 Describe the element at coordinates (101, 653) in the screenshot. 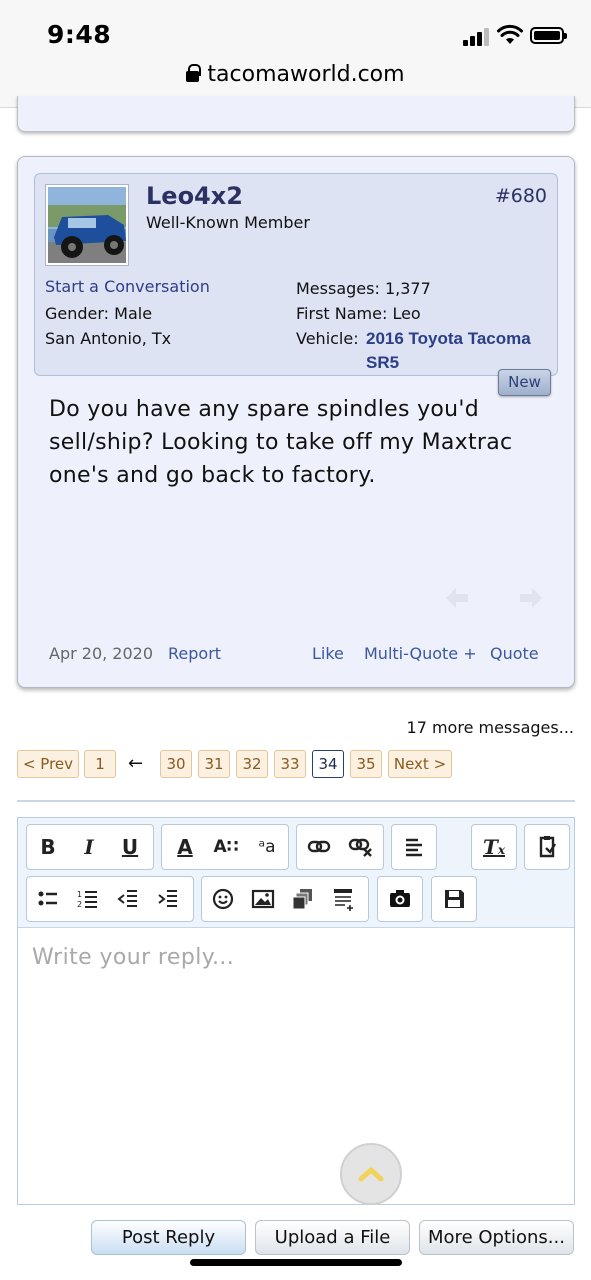

I see `post-date: Apr 20, 2020` at that location.